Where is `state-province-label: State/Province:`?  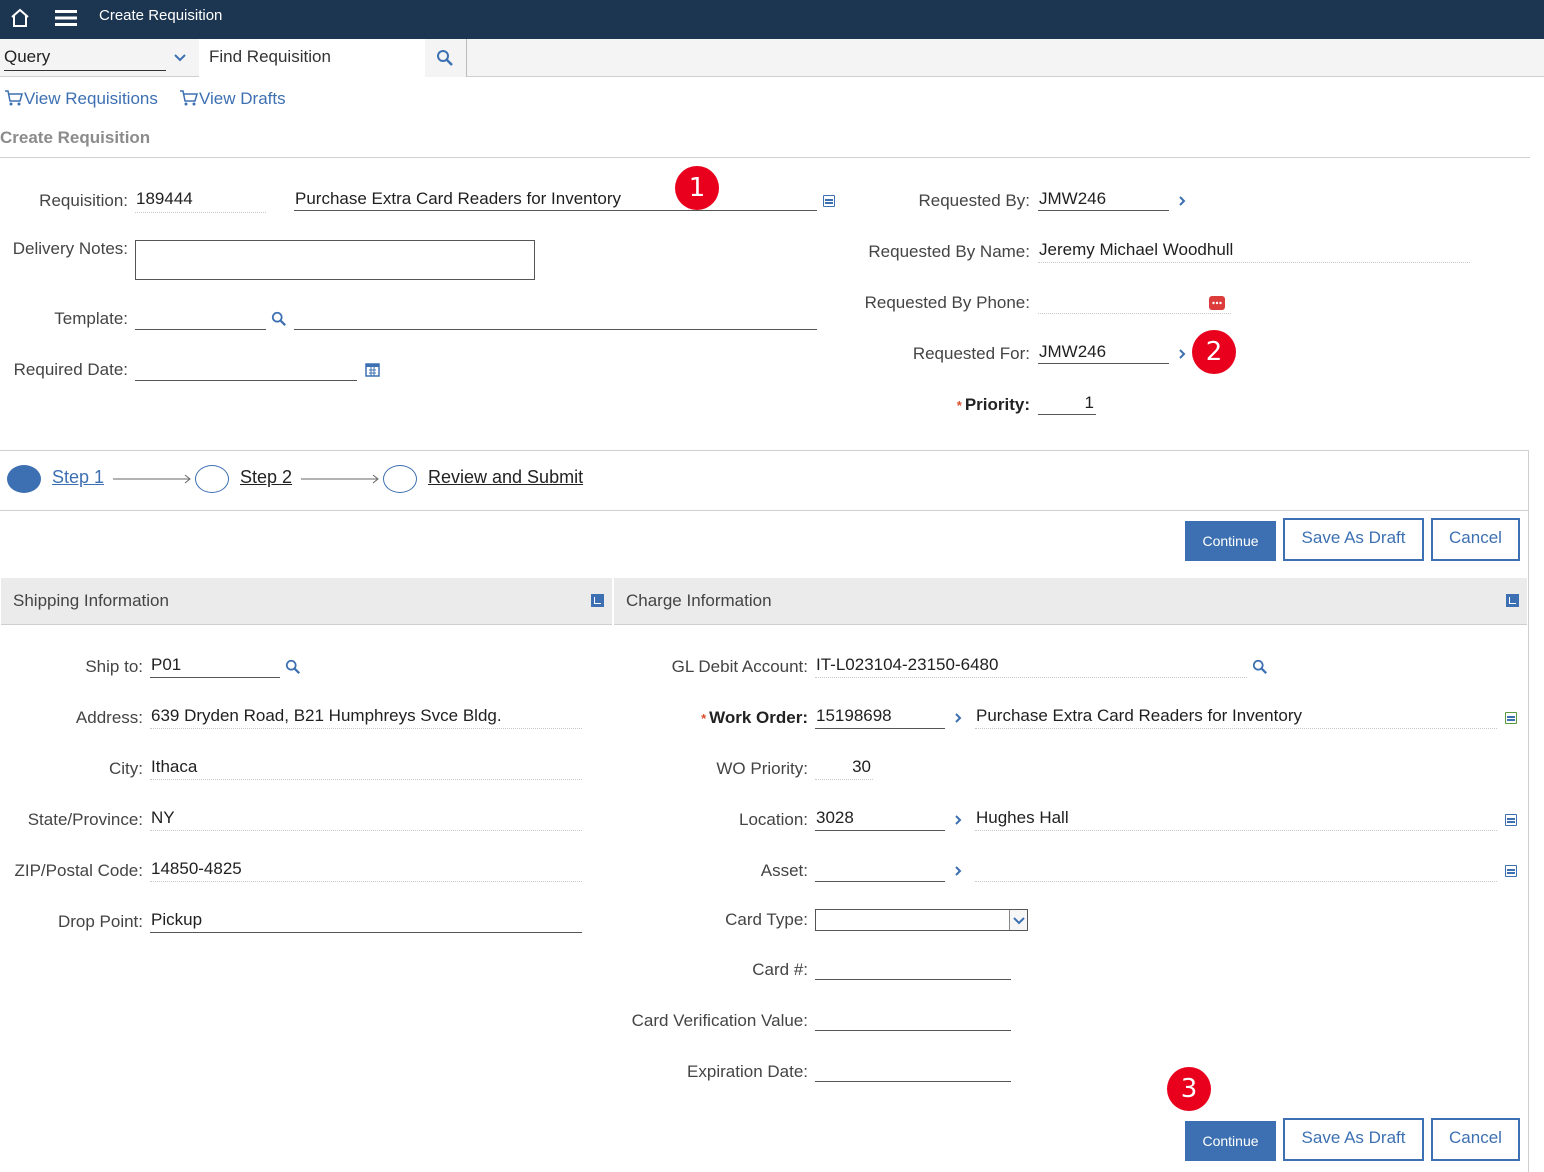
state-province-label: State/Province: is located at coordinates (85, 819).